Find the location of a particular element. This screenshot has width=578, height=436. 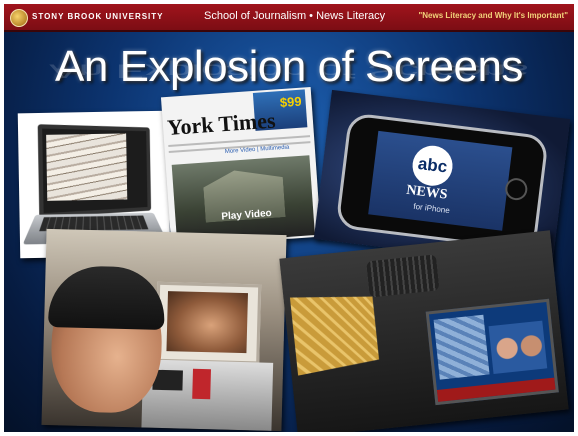

air-vent is located at coordinates (403, 276).